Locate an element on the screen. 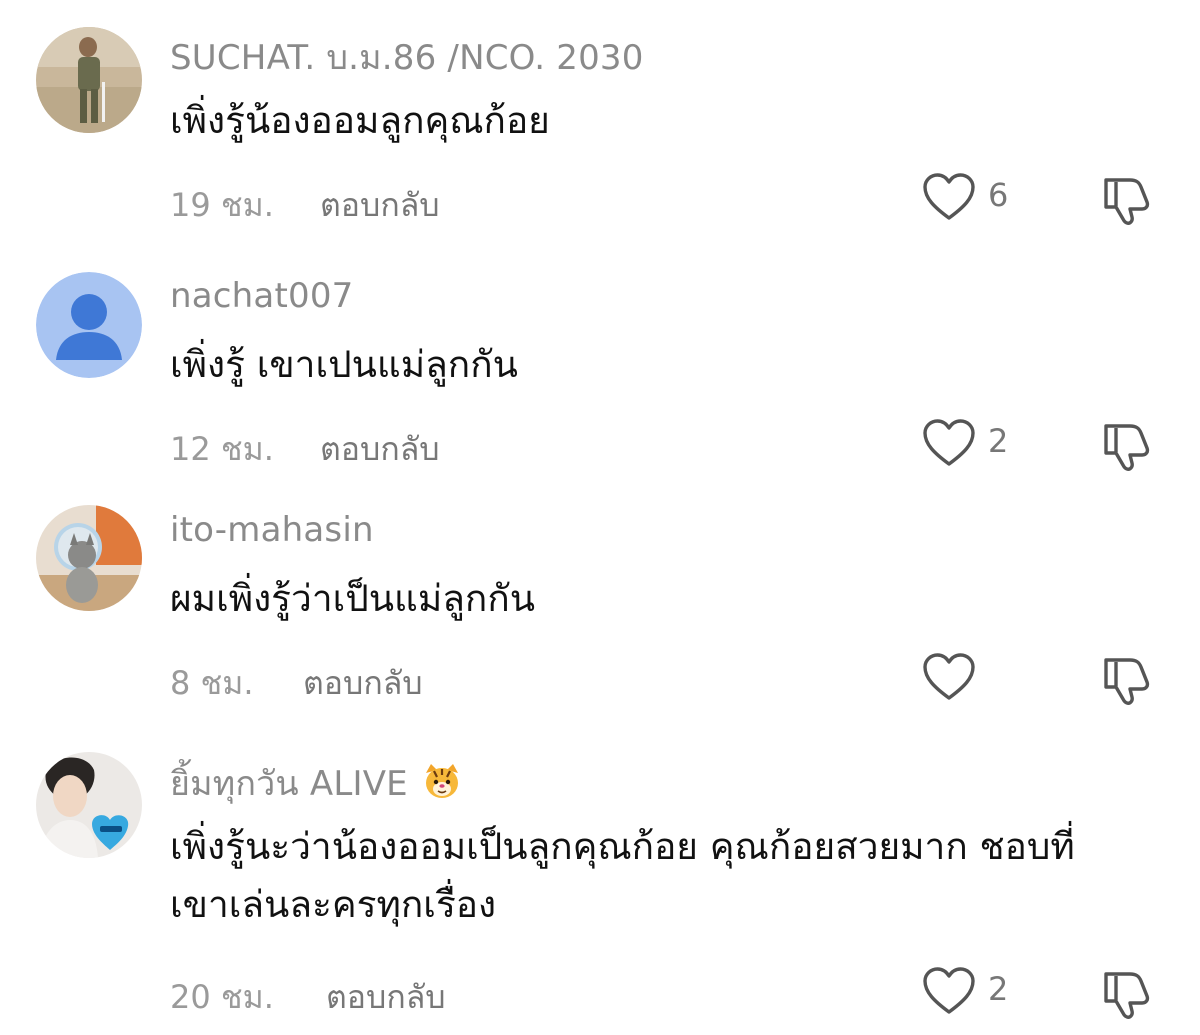 The image size is (1200, 1035). comment-time: 20 ชม. is located at coordinates (222, 997).